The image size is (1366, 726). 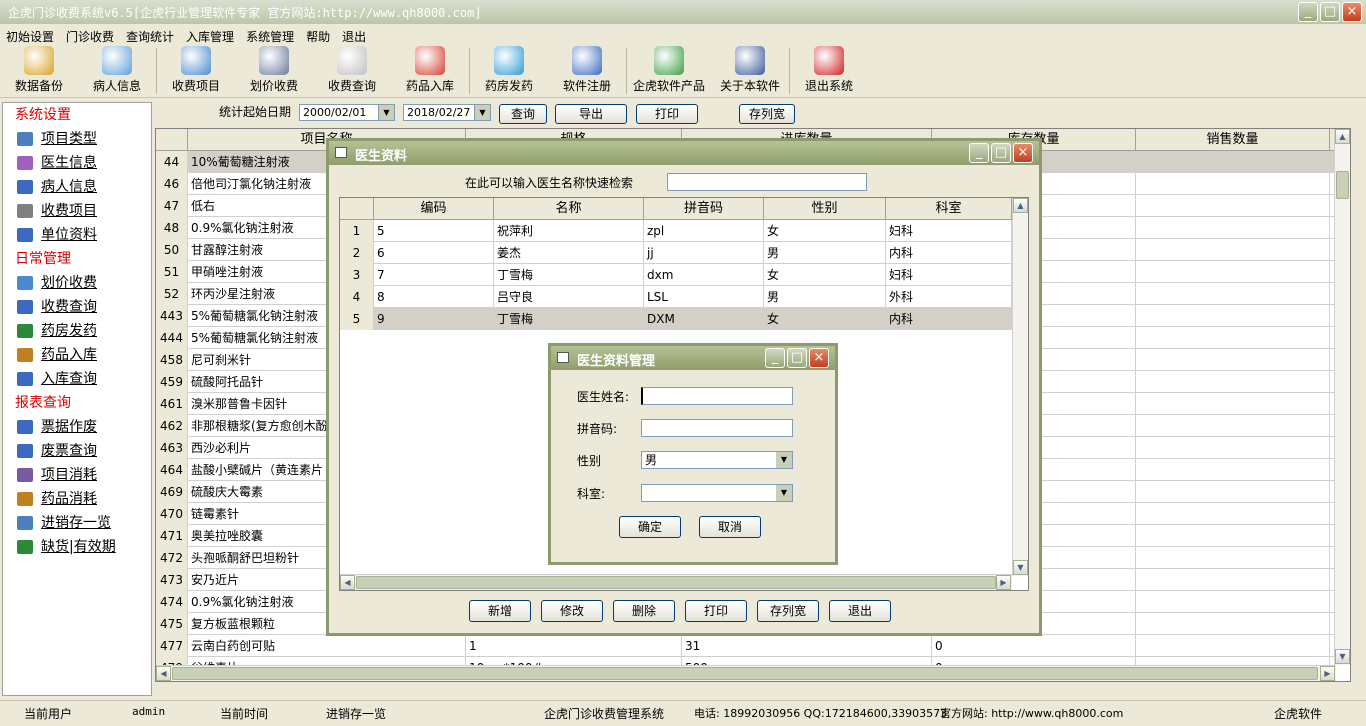 What do you see at coordinates (860, 611) in the screenshot?
I see `exit-button: 退出` at bounding box center [860, 611].